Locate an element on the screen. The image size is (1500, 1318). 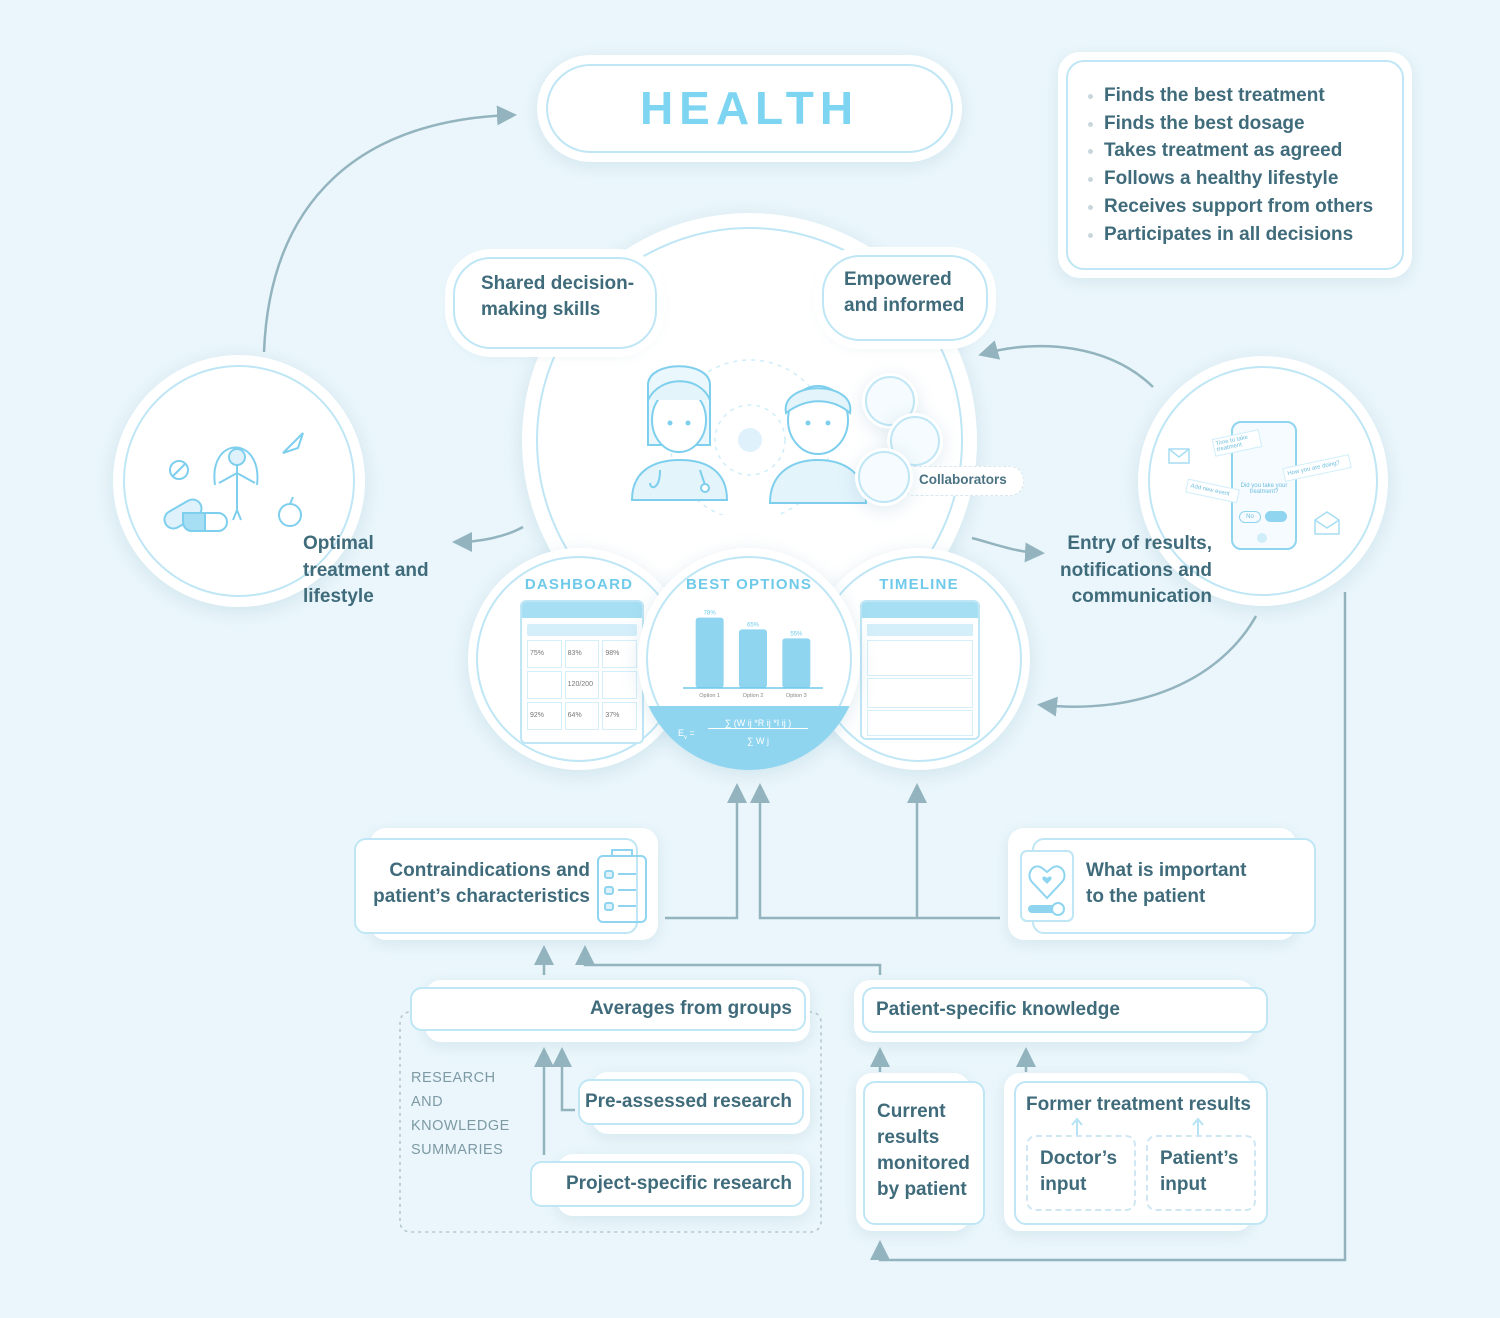
current-results-line: by patient is located at coordinates (922, 1189).